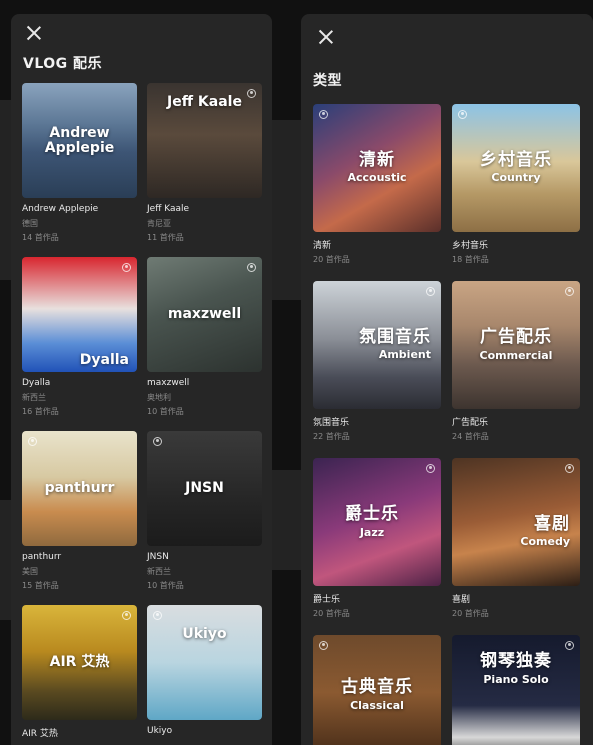 The height and width of the screenshot is (745, 593). I want to click on cover-title: 清新, so click(377, 159).